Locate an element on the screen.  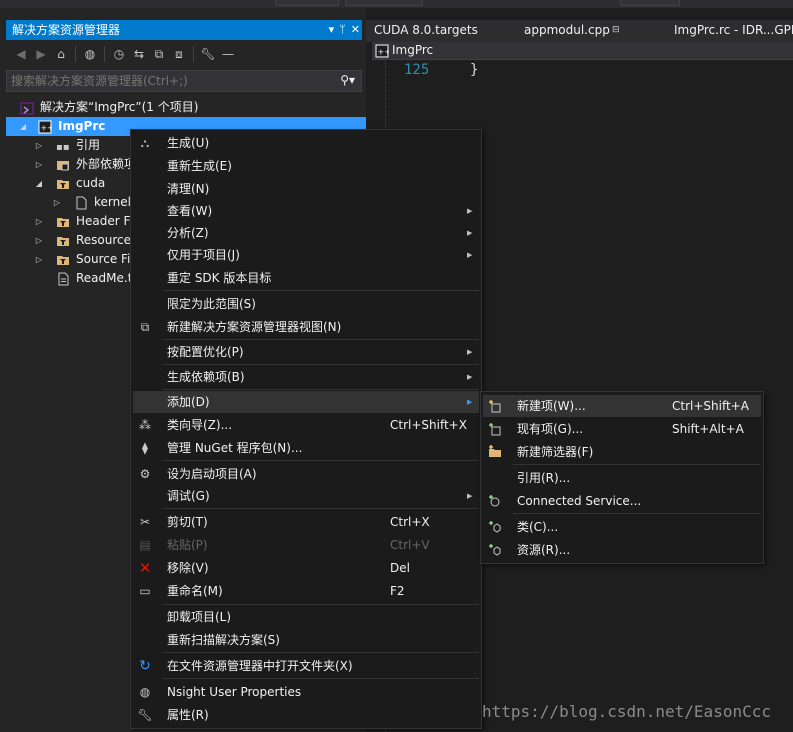
configuration-dropdown is located at coordinates (307, 3).